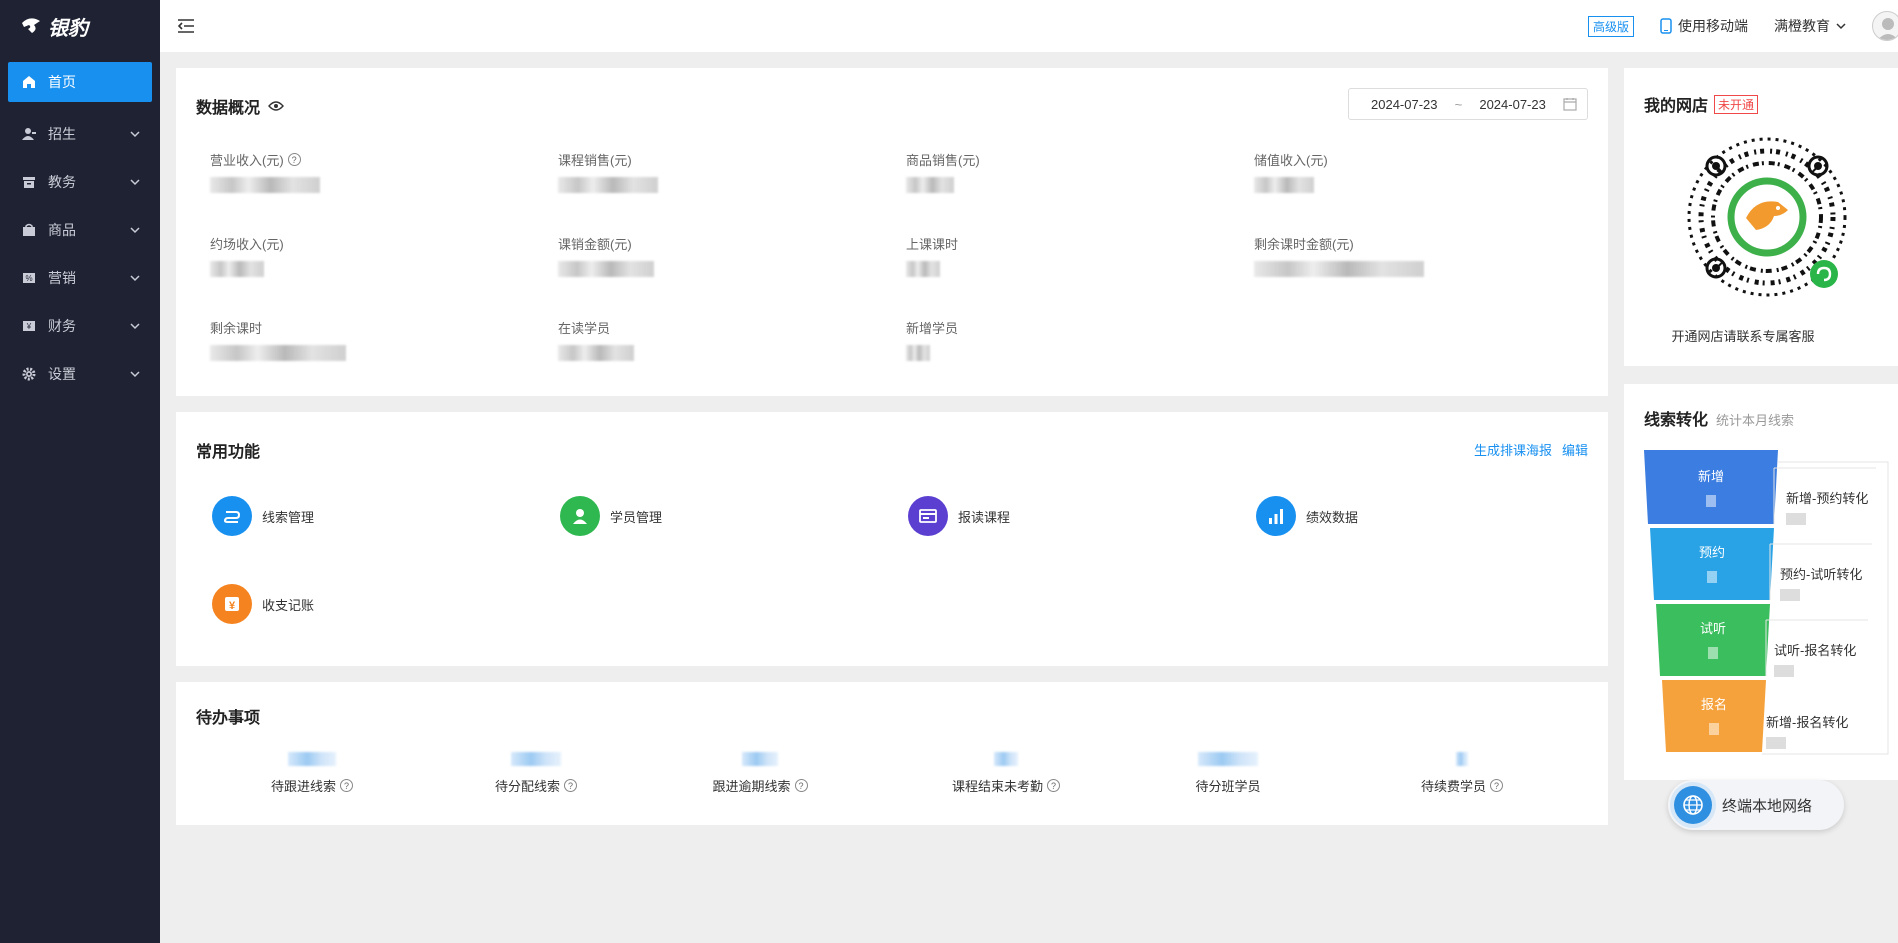 The width and height of the screenshot is (1898, 943). Describe the element at coordinates (1468, 104) in the screenshot. I see `date-range-picker: 2024-07-23 ~ 2024-07-23` at that location.